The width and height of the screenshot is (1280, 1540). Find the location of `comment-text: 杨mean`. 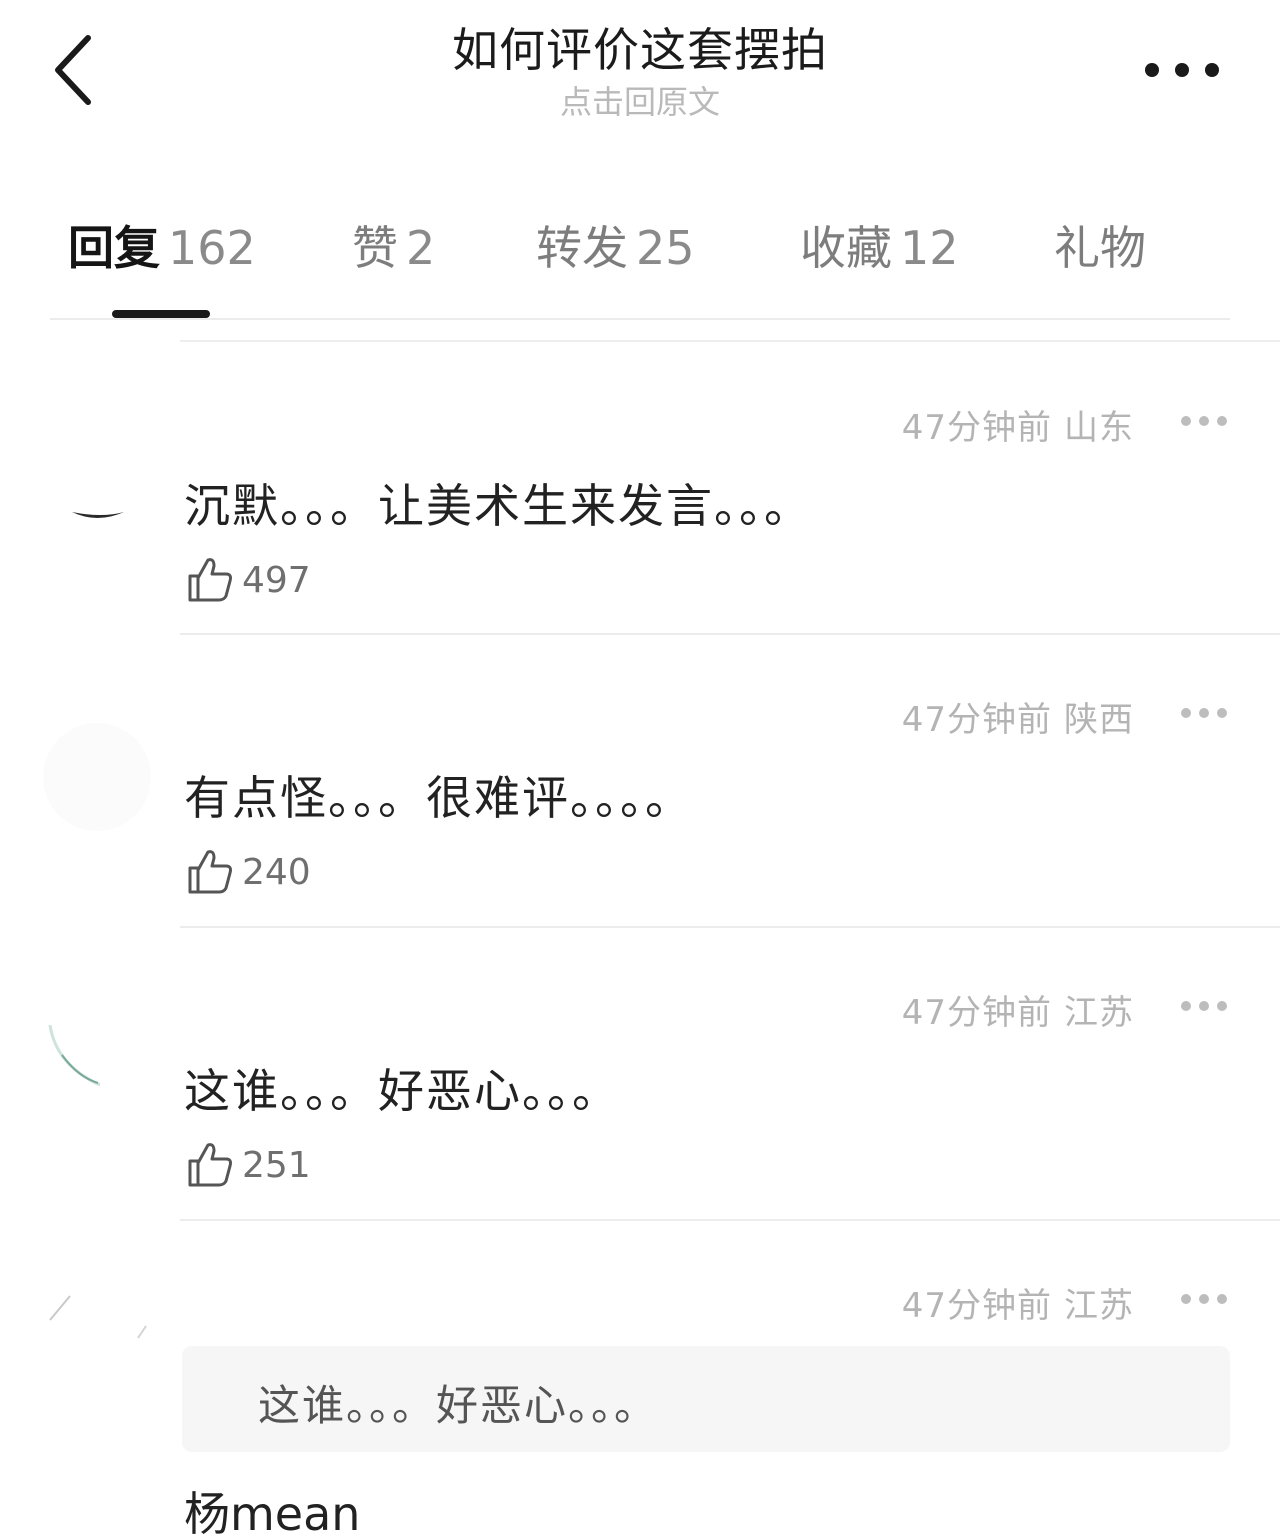

comment-text: 杨mean is located at coordinates (272, 1513).